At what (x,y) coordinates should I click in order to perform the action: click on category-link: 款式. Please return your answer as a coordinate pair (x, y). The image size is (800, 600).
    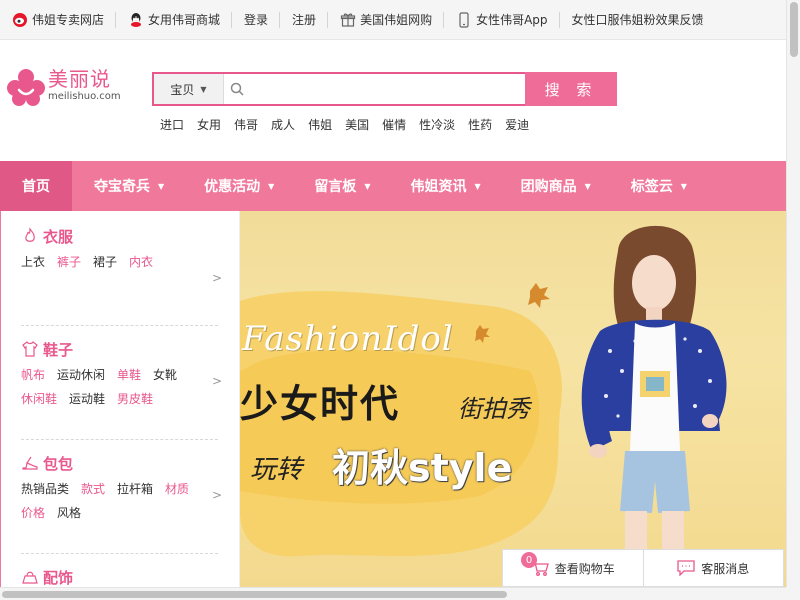
    Looking at the image, I should click on (93, 488).